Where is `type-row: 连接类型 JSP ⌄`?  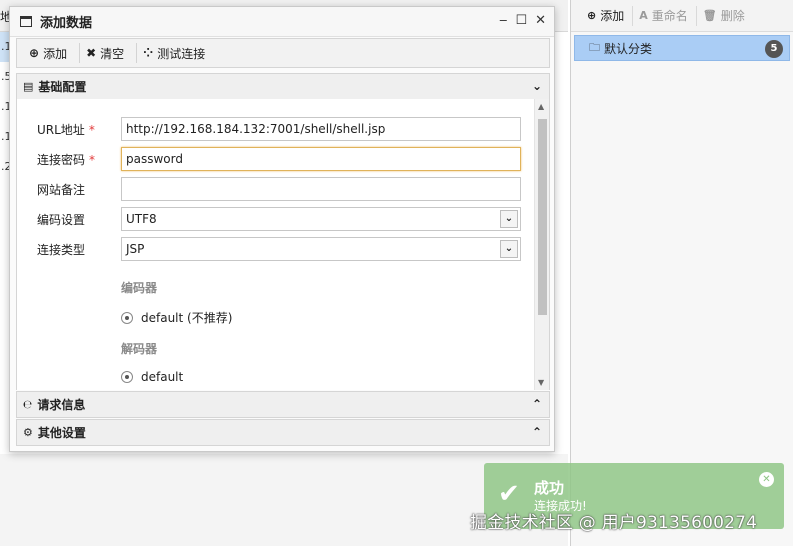
type-row: 连接类型 JSP ⌄ is located at coordinates (274, 249).